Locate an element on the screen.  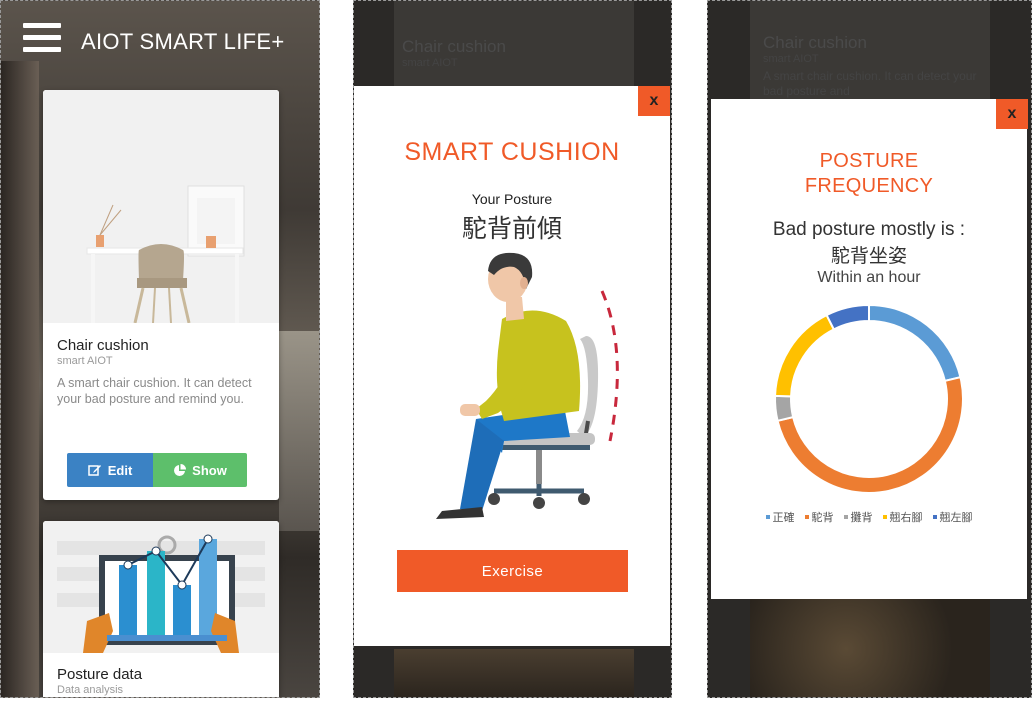
modal-title-line2: FREQUENCY is located at coordinates (869, 186).